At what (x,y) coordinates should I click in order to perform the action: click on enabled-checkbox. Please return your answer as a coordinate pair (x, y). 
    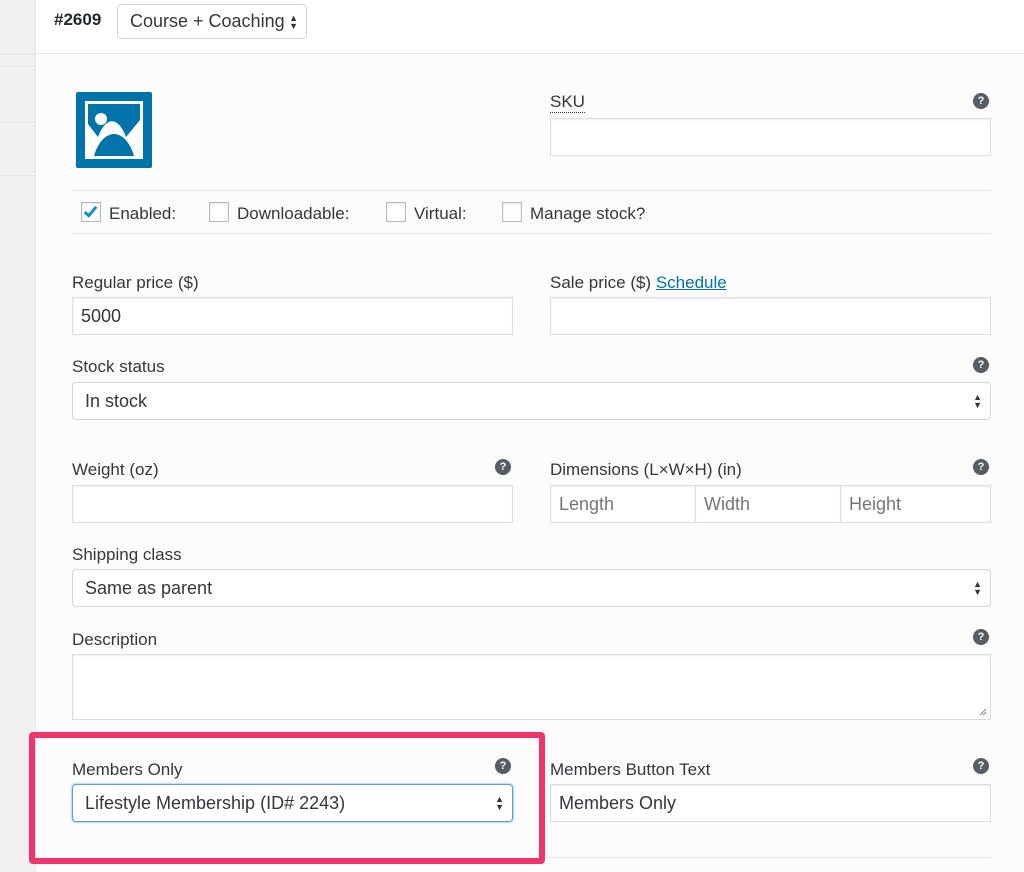
    Looking at the image, I should click on (91, 212).